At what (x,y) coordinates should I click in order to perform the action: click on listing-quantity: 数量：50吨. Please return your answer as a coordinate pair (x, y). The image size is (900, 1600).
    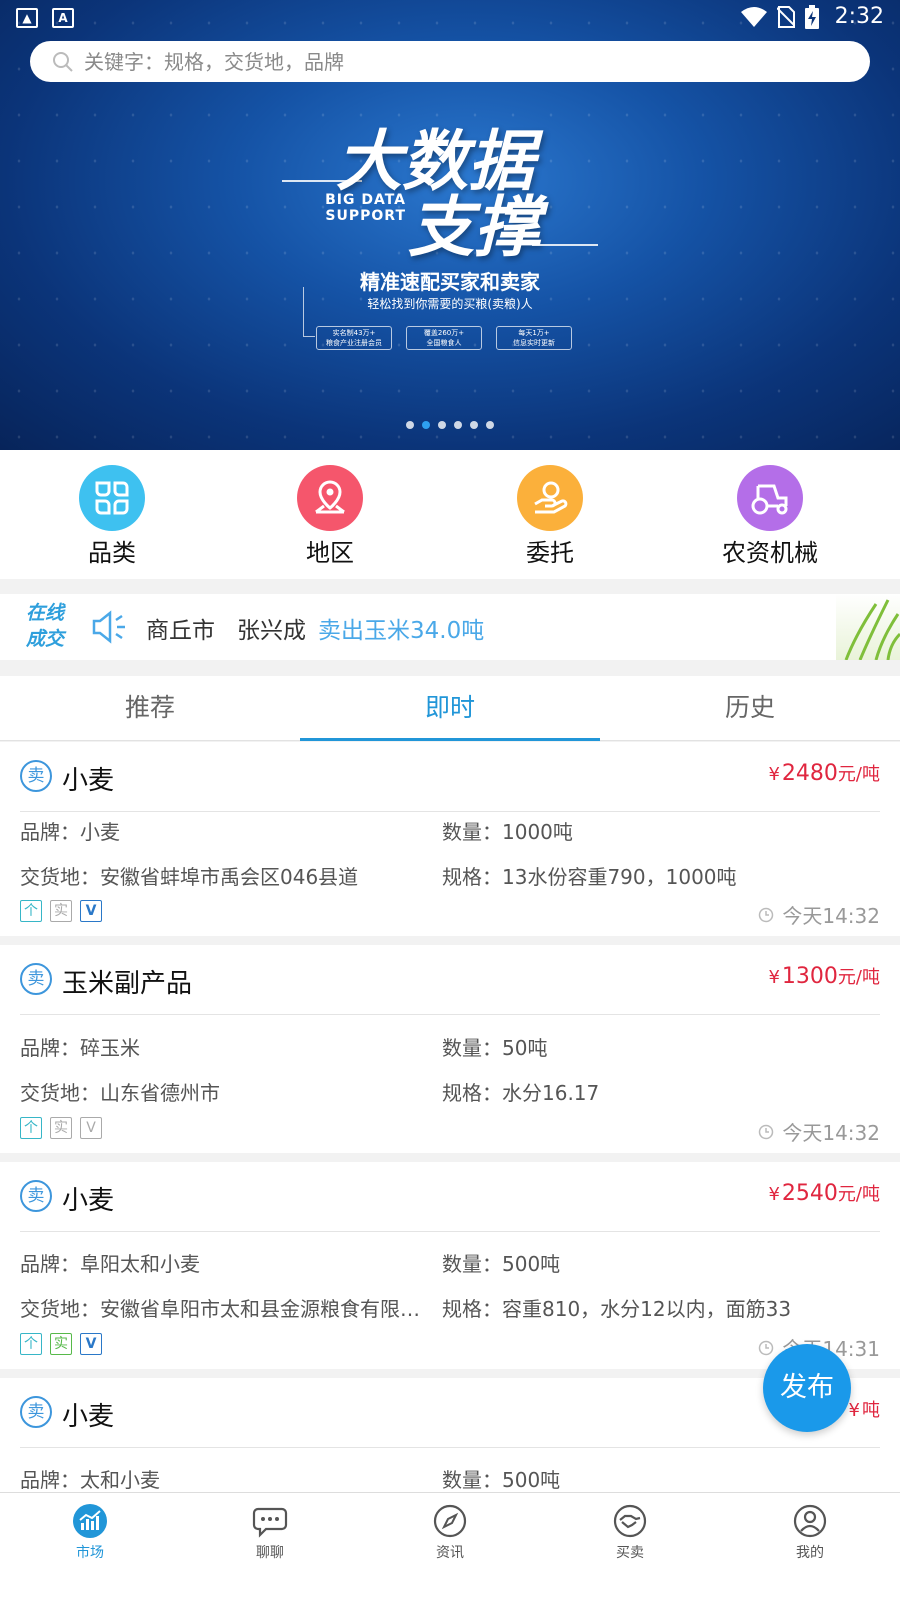
    Looking at the image, I should click on (661, 1046).